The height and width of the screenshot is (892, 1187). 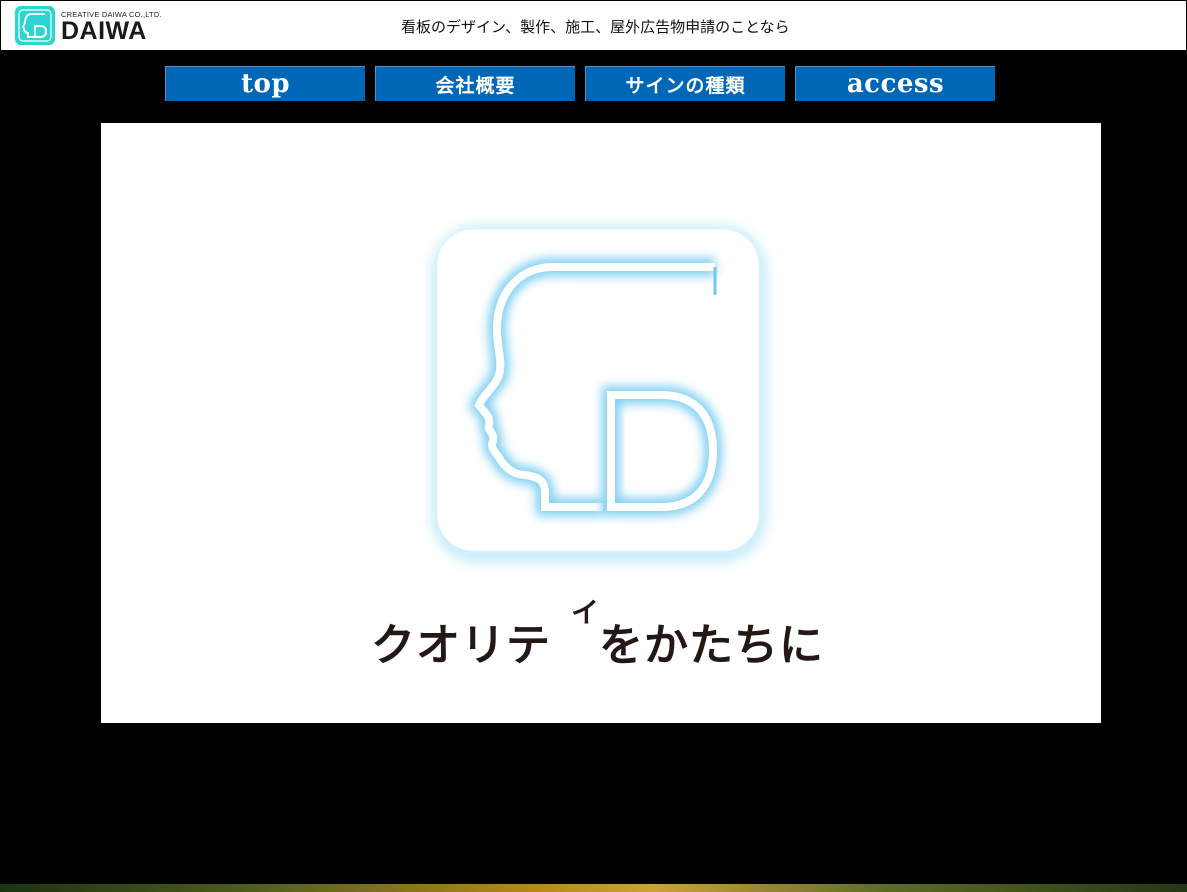 What do you see at coordinates (895, 83) in the screenshot?
I see `nav-access: access` at bounding box center [895, 83].